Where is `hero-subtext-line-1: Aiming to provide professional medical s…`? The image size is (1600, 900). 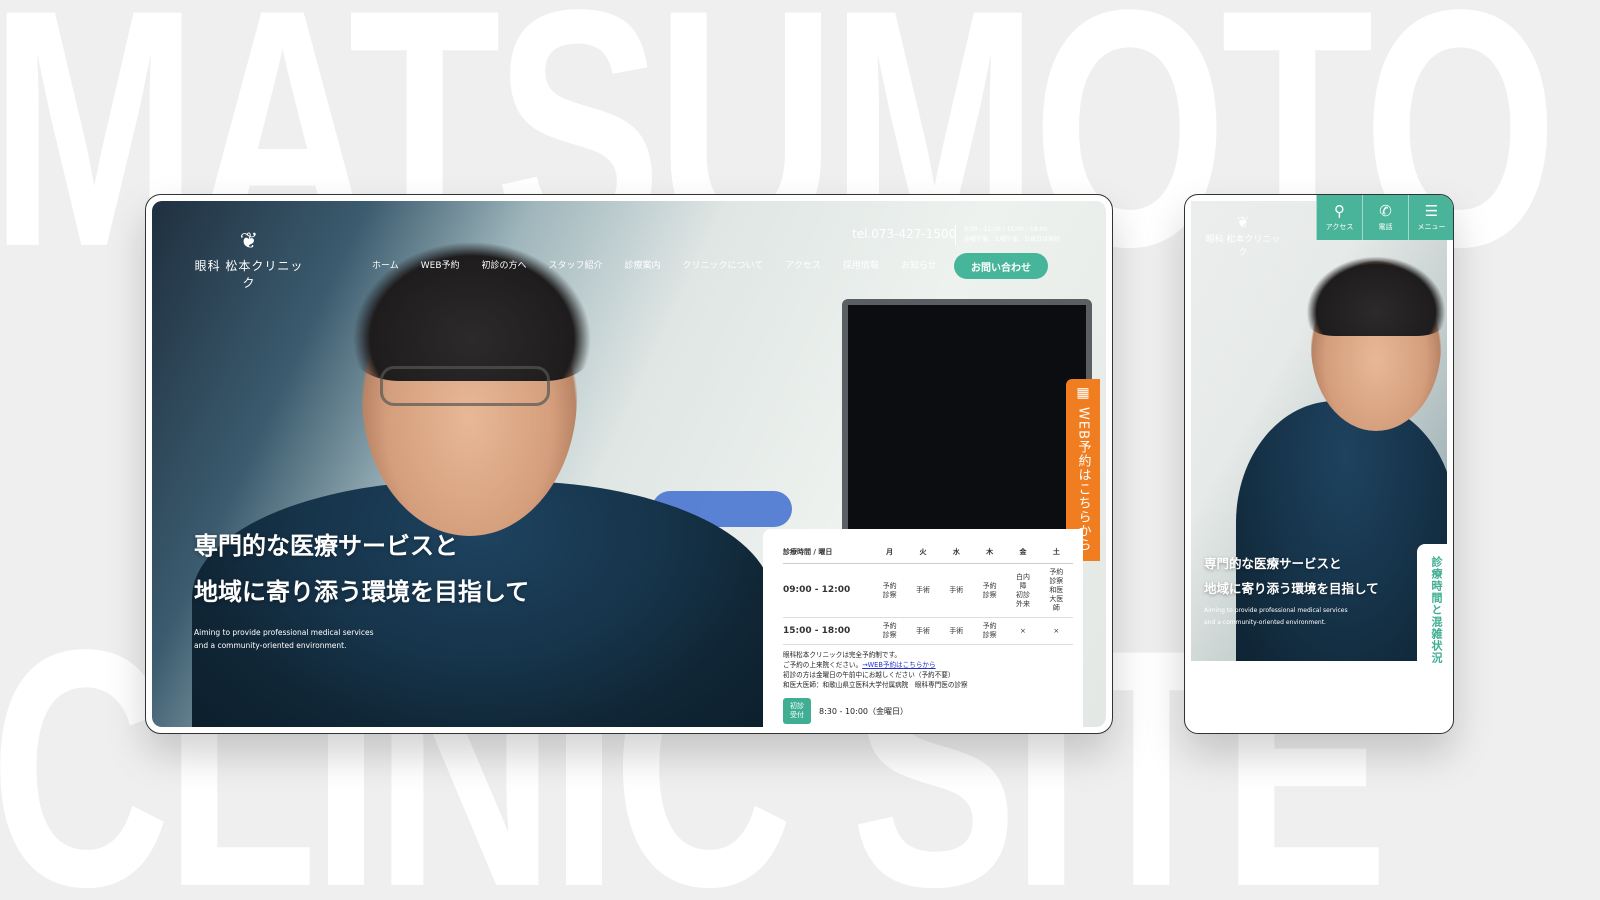 hero-subtext-line-1: Aiming to provide professional medical s… is located at coordinates (284, 632).